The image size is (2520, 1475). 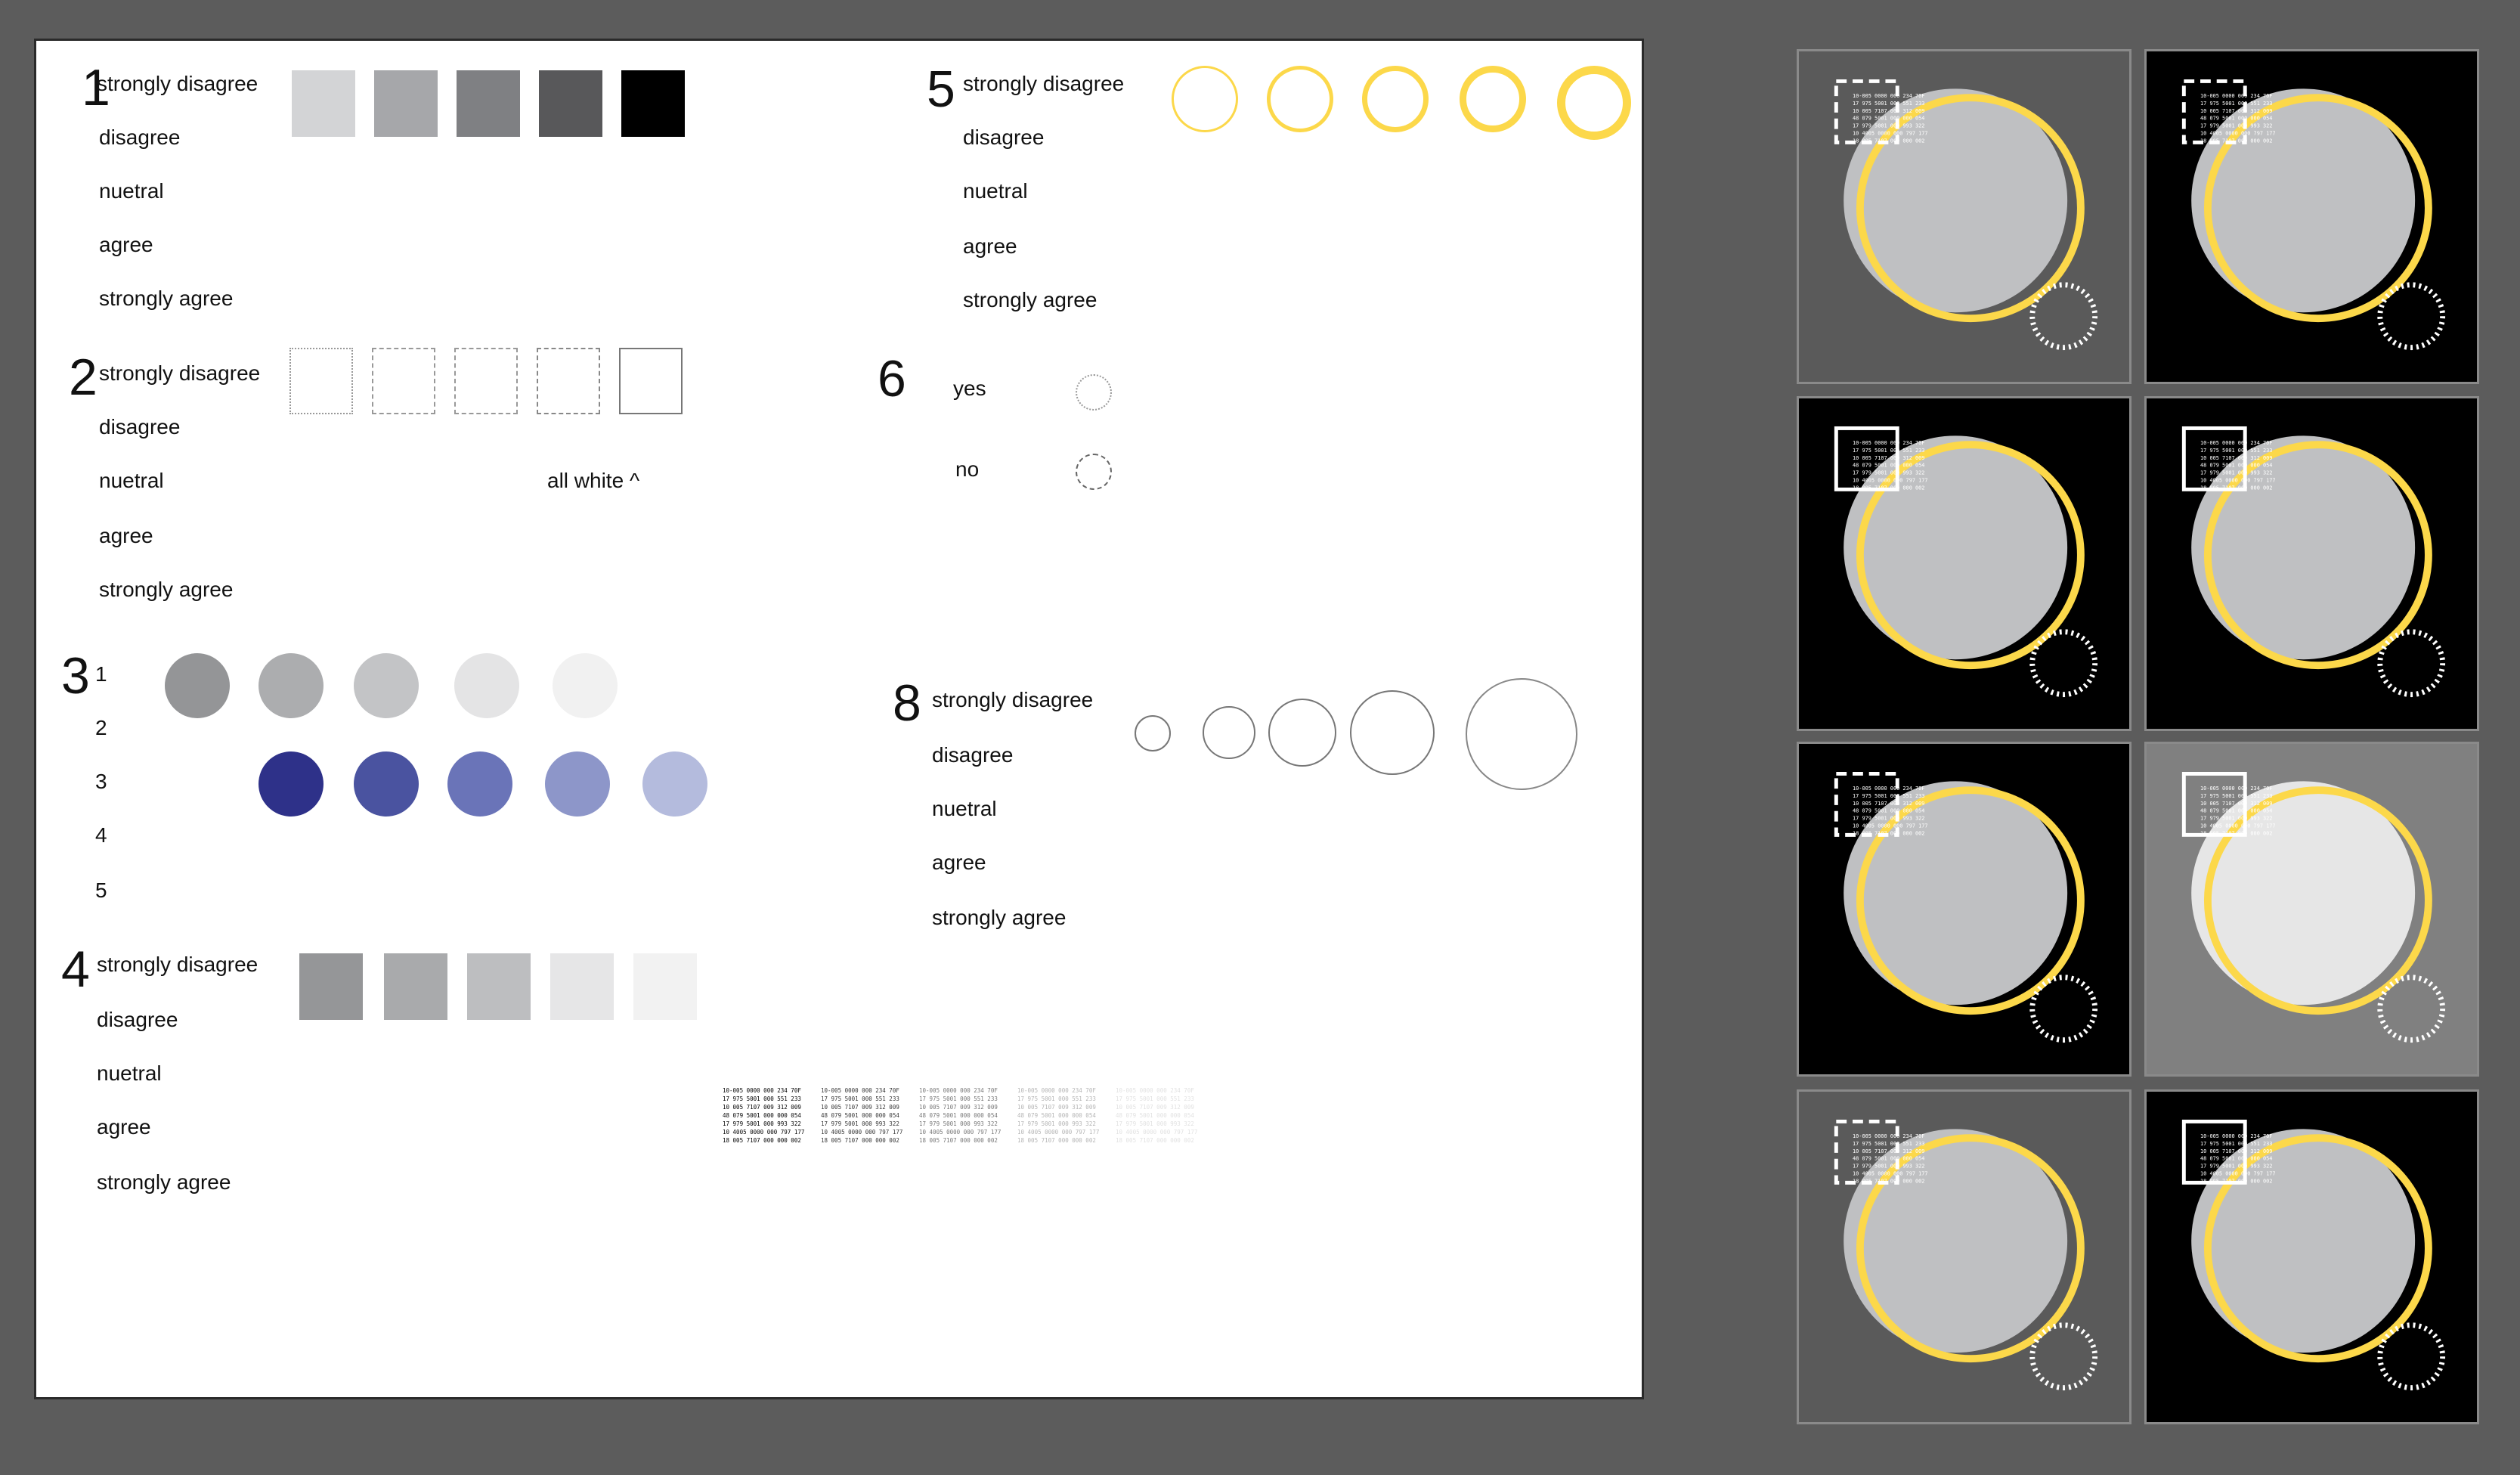 What do you see at coordinates (967, 469) in the screenshot?
I see `label-no: no` at bounding box center [967, 469].